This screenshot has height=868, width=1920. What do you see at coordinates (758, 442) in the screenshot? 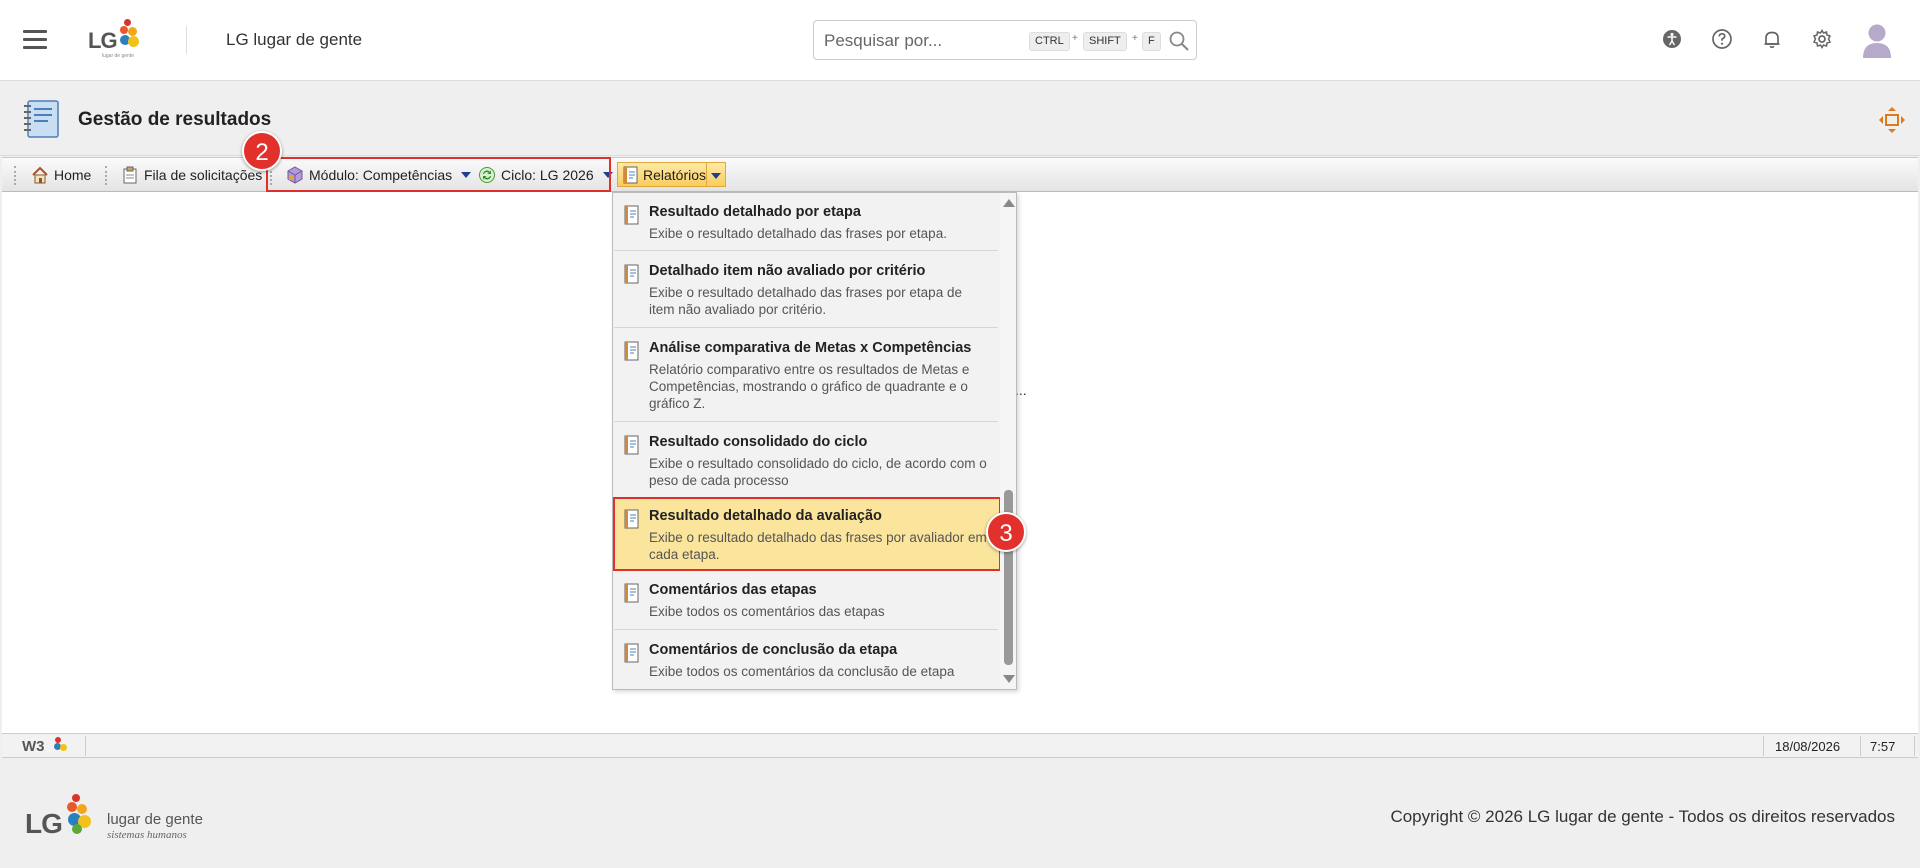
I see `menu-item-title: Resultado consolidado do ciclo` at bounding box center [758, 442].